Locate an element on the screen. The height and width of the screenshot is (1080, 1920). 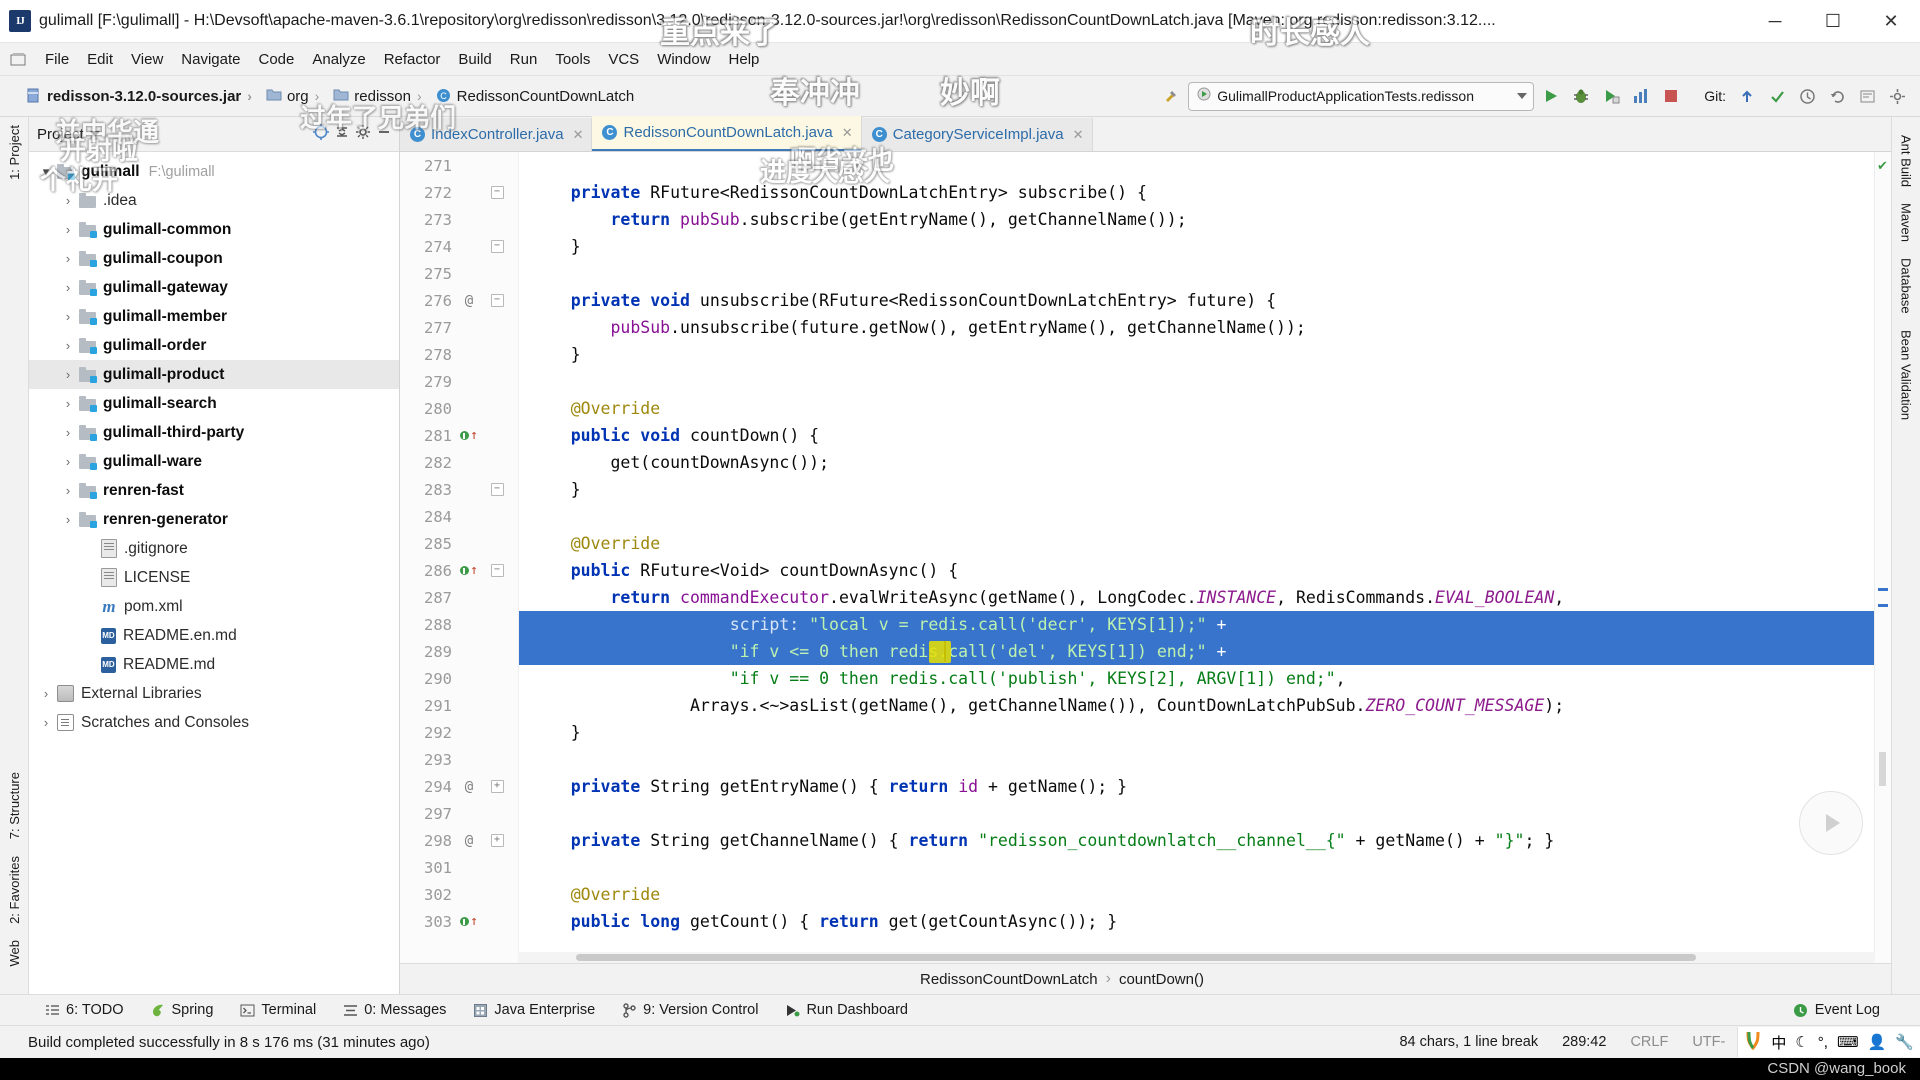
menu-analyze: Analyze is located at coordinates (338, 59).